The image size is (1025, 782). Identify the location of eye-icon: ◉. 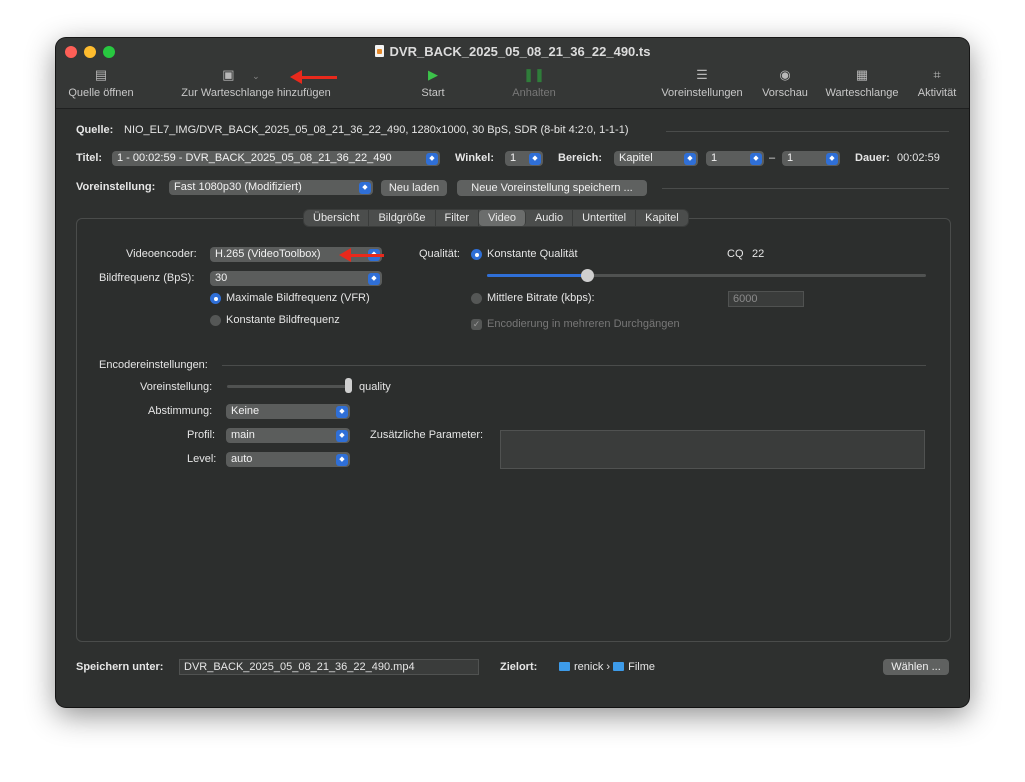
(785, 74).